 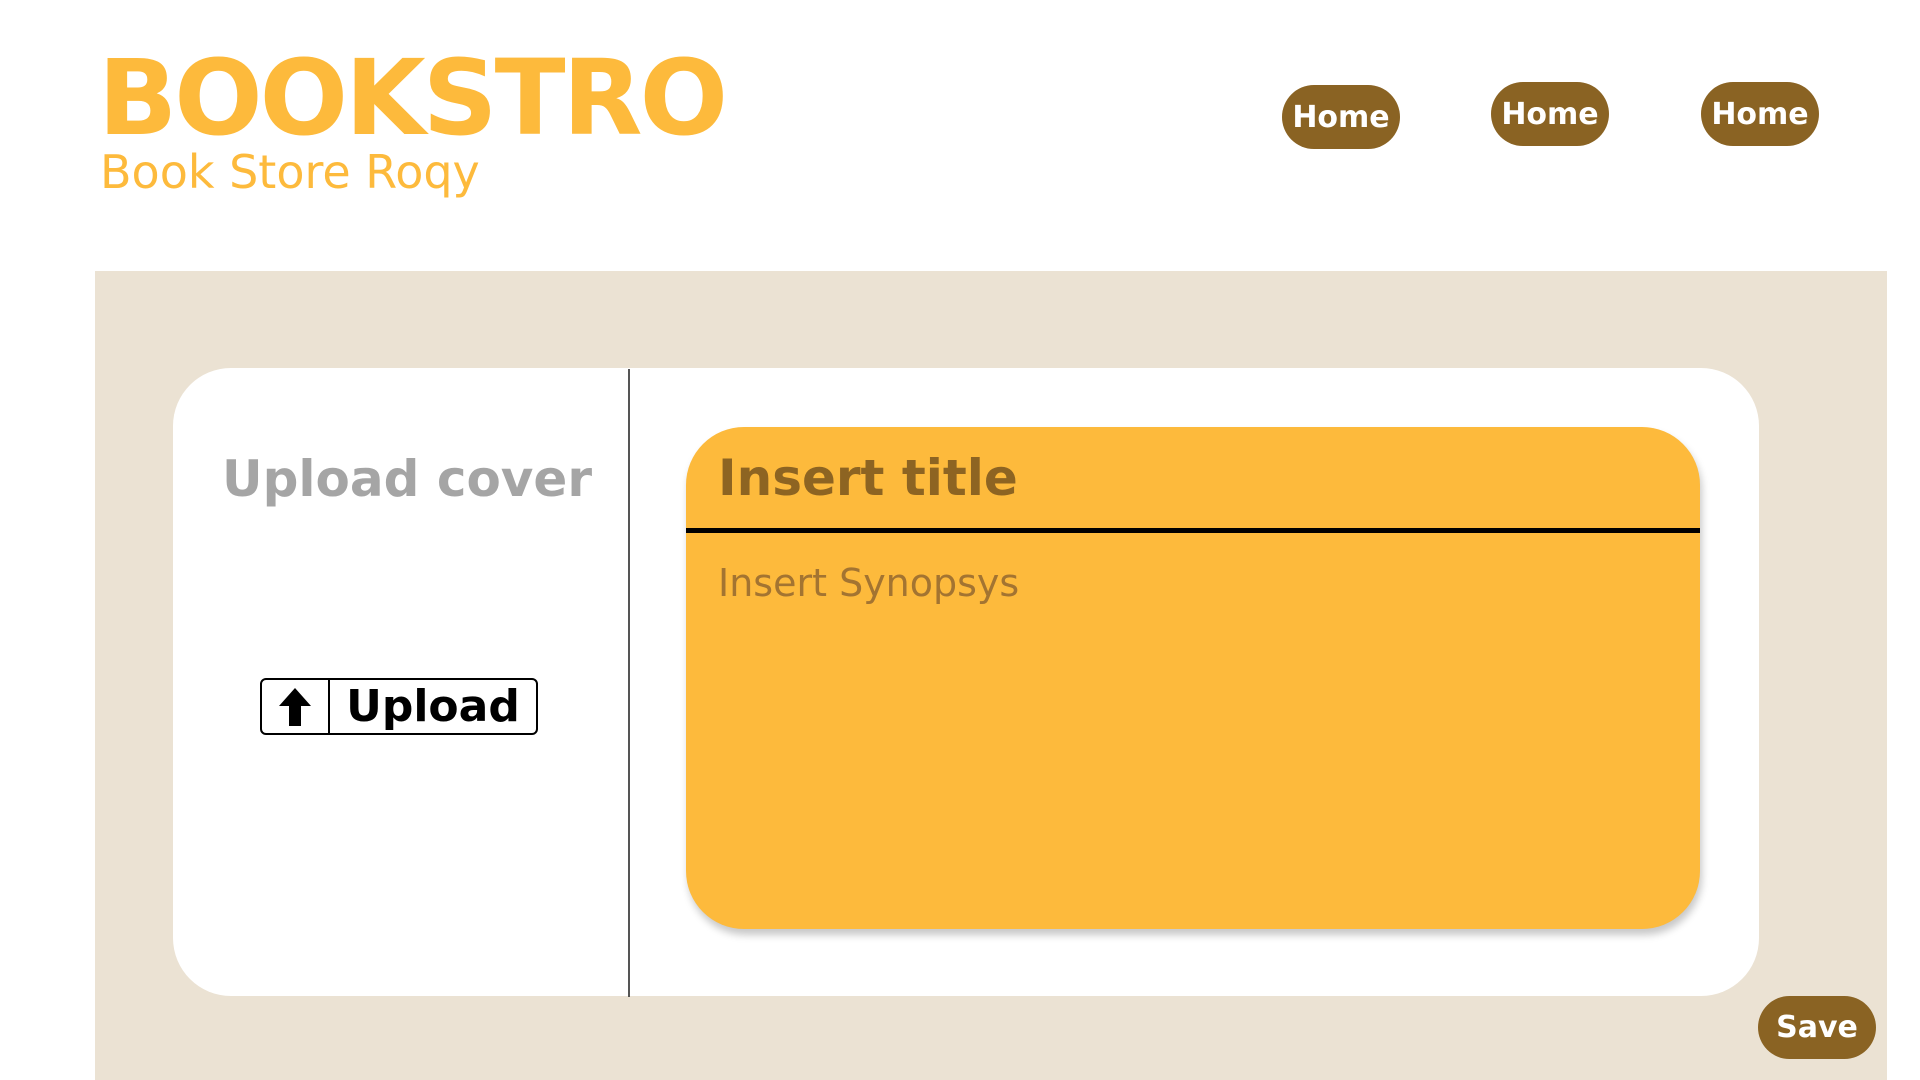 What do you see at coordinates (1550, 114) in the screenshot?
I see `nav-home-button-2: Home` at bounding box center [1550, 114].